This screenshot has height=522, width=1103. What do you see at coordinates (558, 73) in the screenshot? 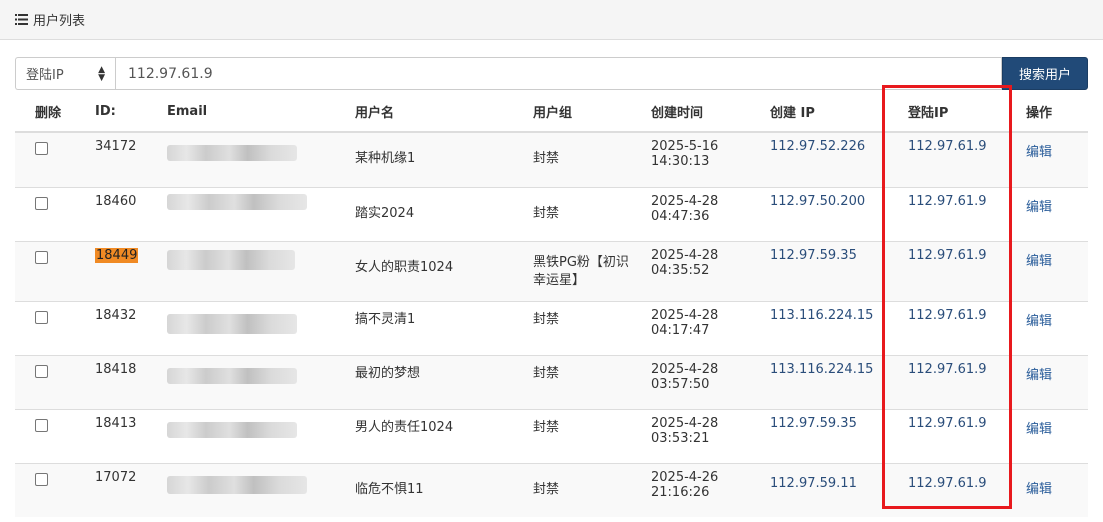
I see `search-input` at bounding box center [558, 73].